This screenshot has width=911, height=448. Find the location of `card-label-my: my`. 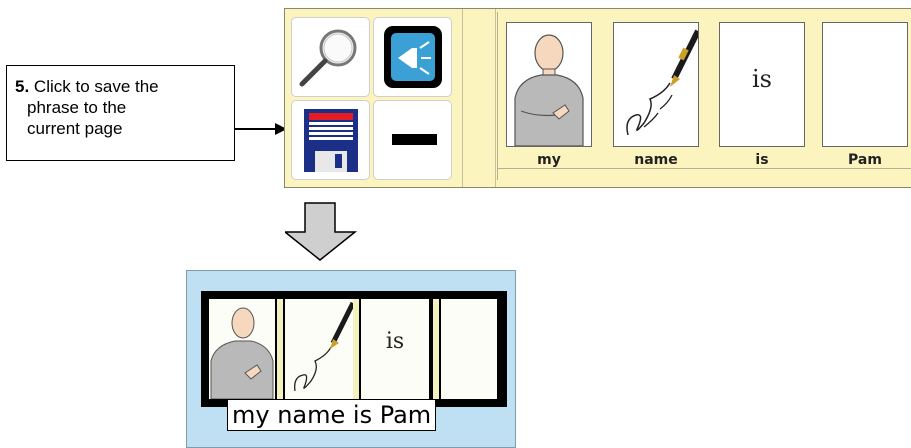

card-label-my: my is located at coordinates (549, 160).